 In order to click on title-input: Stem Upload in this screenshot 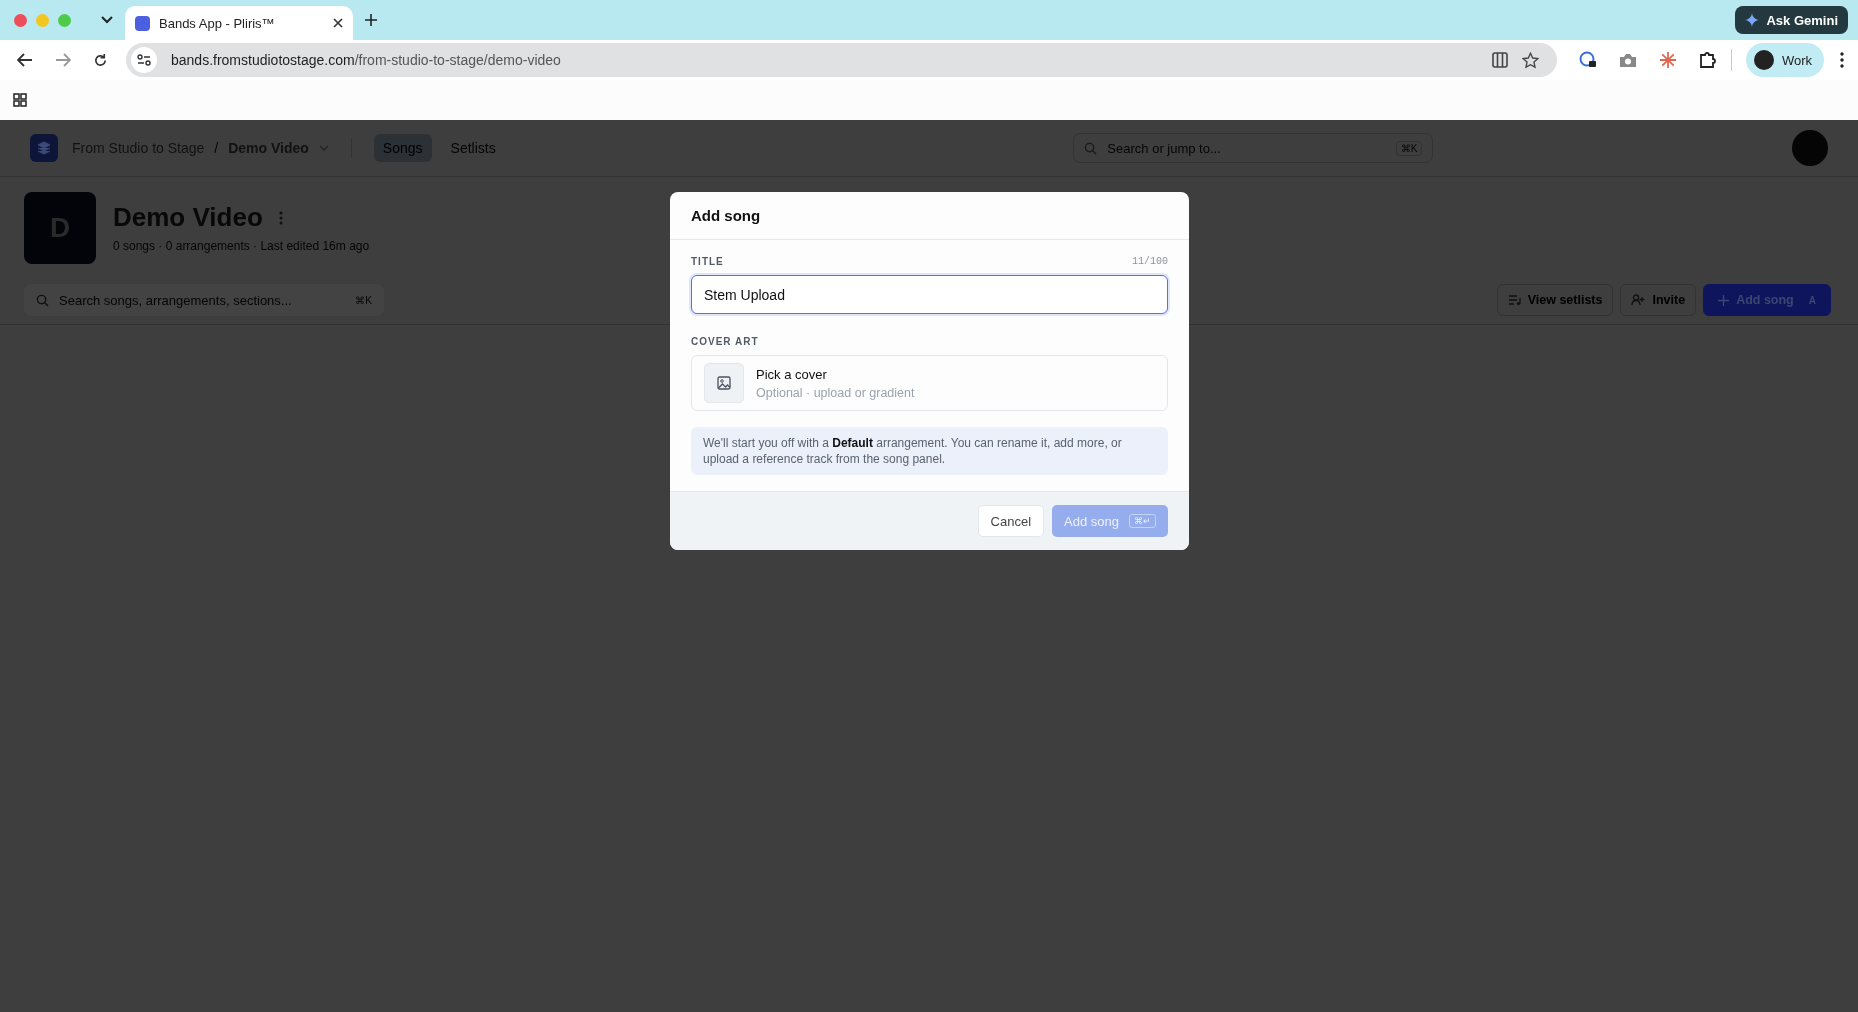, I will do `click(929, 294)`.